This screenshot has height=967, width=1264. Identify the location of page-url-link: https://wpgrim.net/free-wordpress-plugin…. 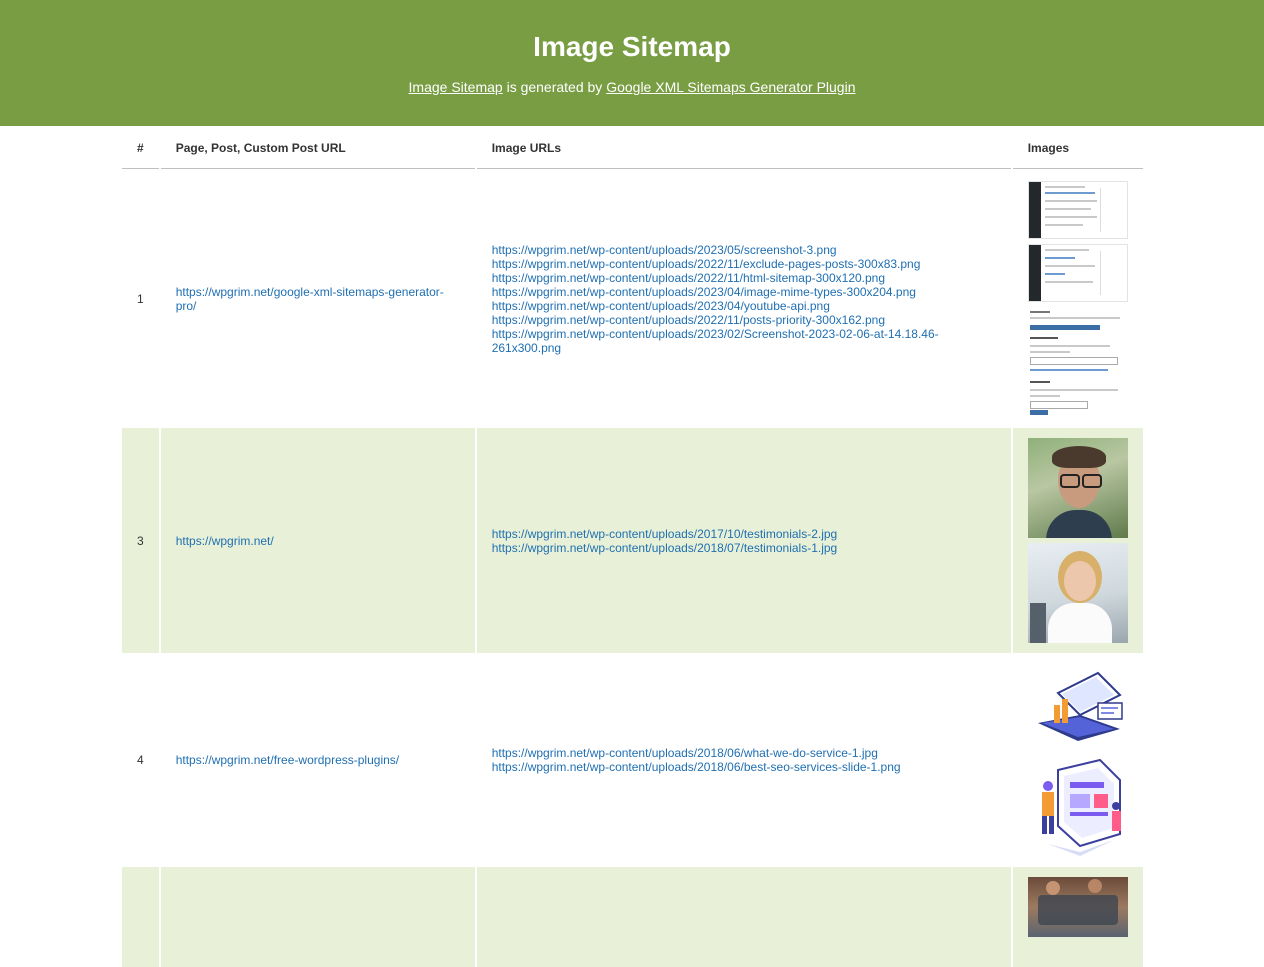
(318, 760).